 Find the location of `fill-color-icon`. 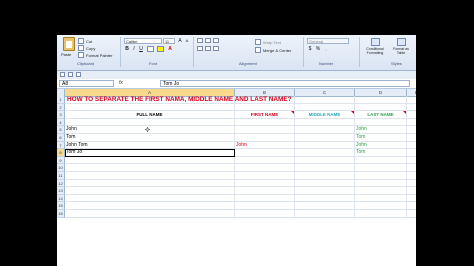

fill-color-icon is located at coordinates (160, 49).